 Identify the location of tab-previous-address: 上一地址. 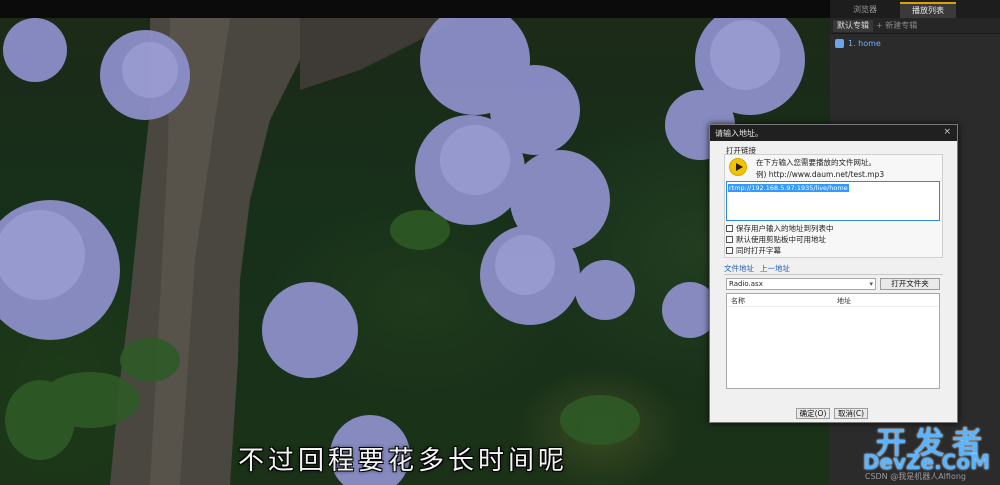
(775, 268).